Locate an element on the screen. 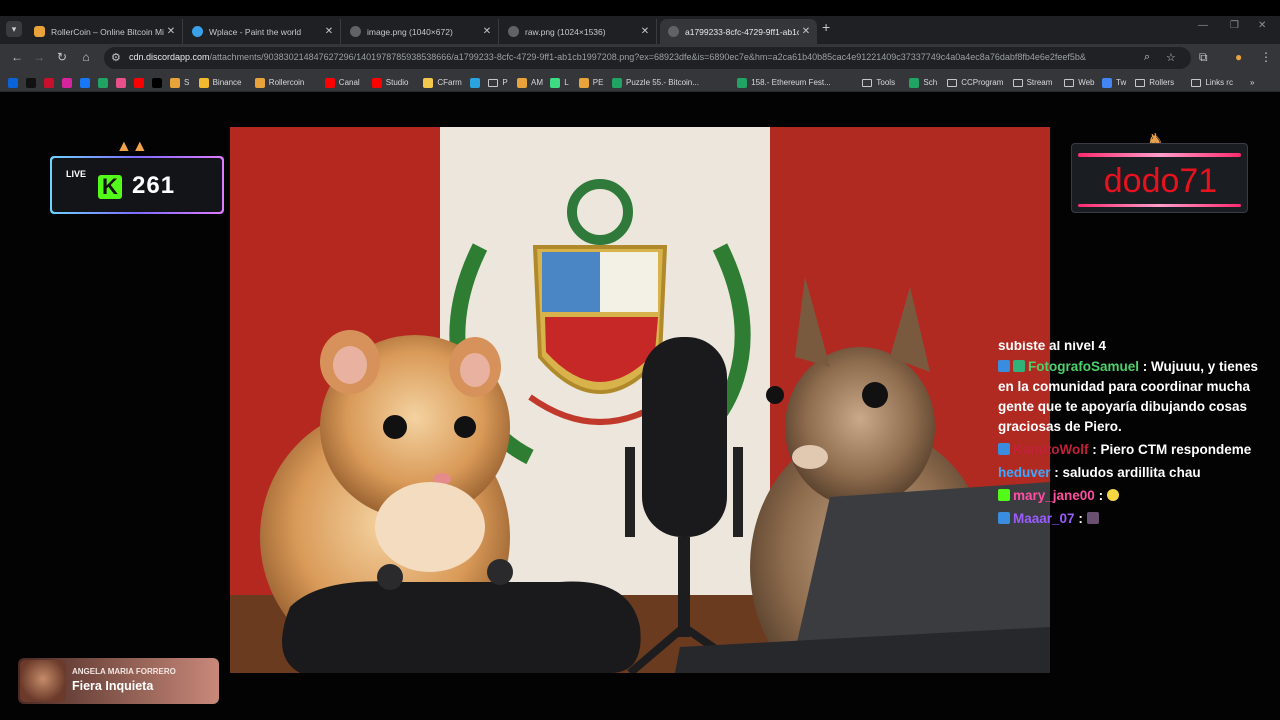 This screenshot has width=1280, height=720. bookmark-item: Rollercoin is located at coordinates (279, 82).